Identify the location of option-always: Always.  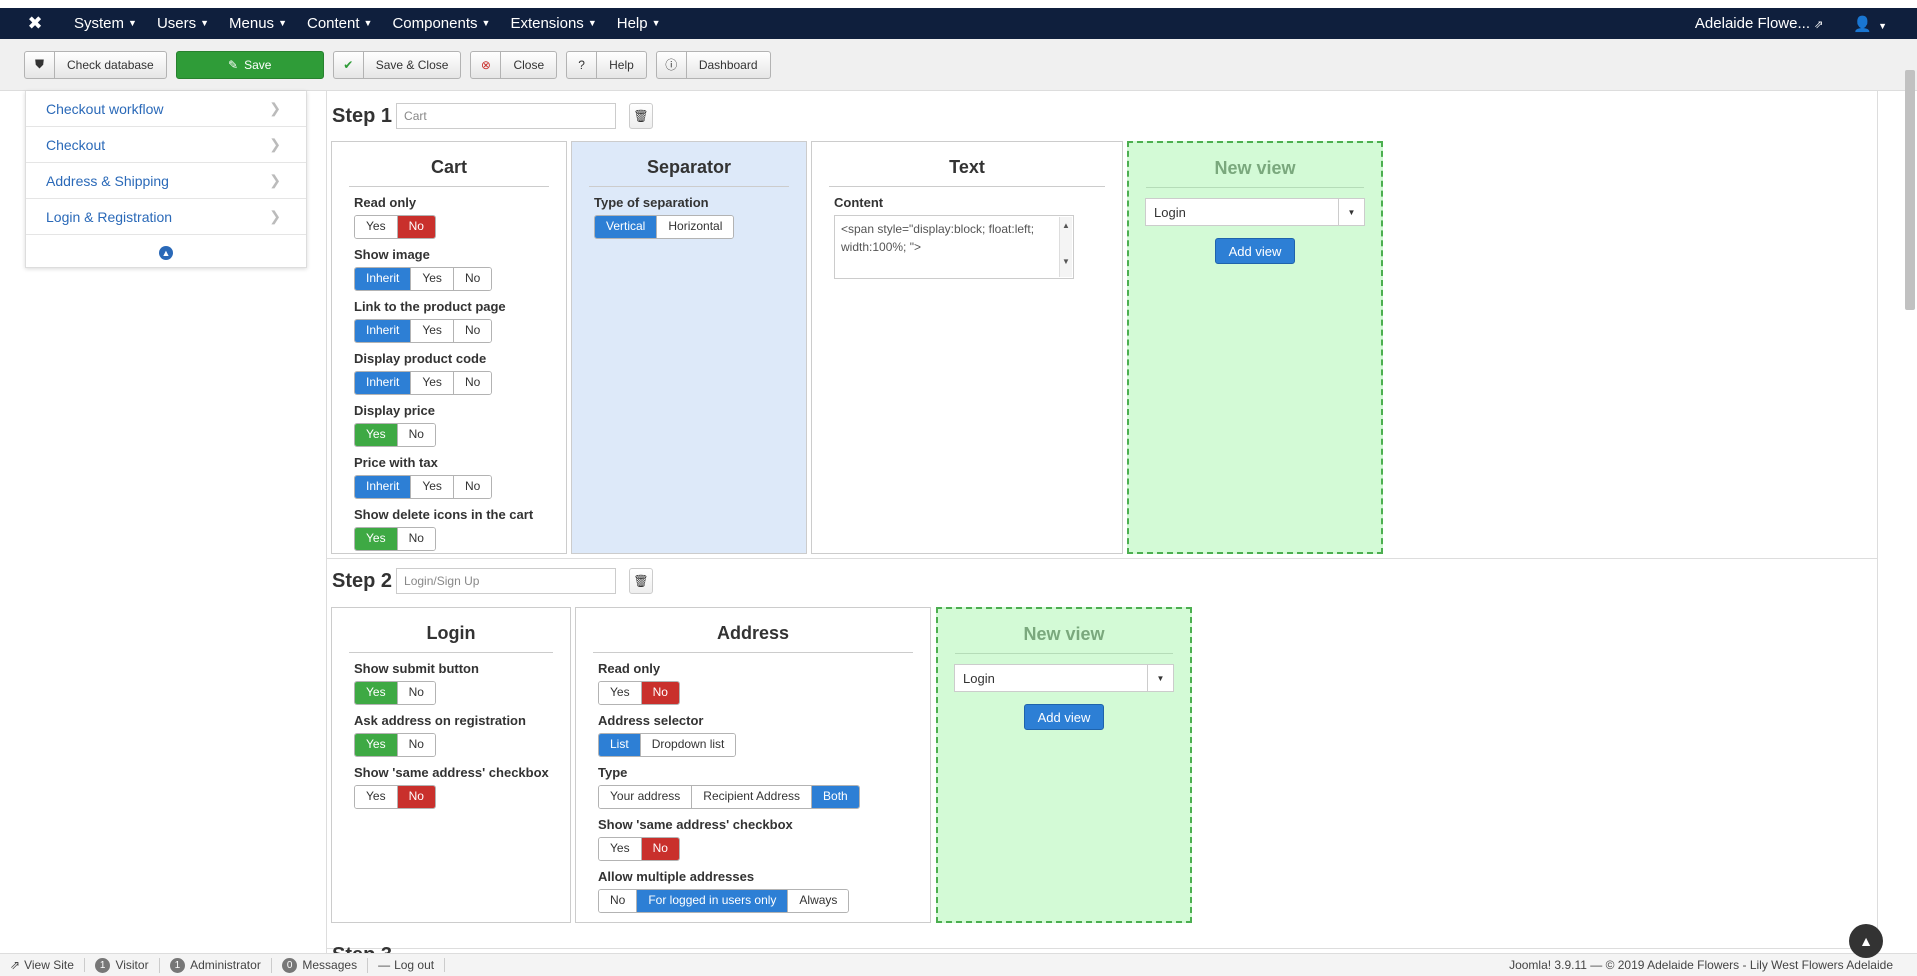
(818, 901).